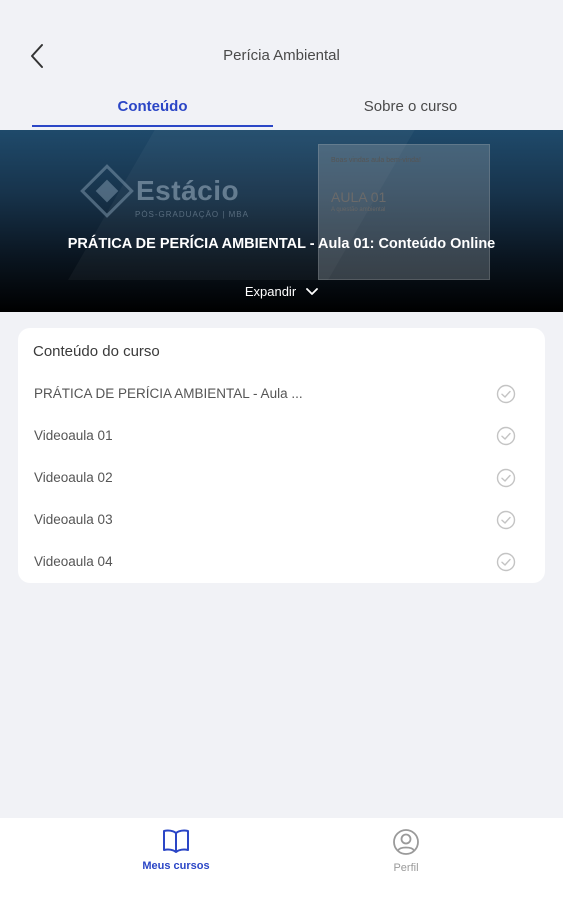 This screenshot has width=563, height=900. What do you see at coordinates (188, 190) in the screenshot?
I see `logo-text: Estácio` at bounding box center [188, 190].